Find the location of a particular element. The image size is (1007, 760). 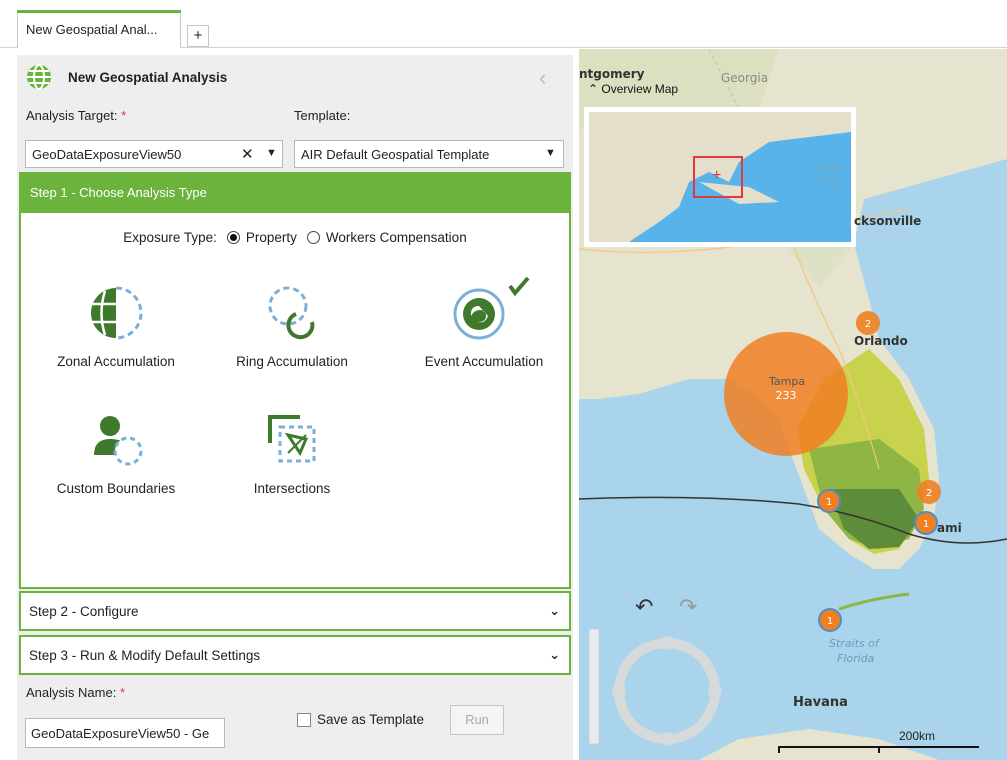

svg-text: 233 is located at coordinates (786, 395).